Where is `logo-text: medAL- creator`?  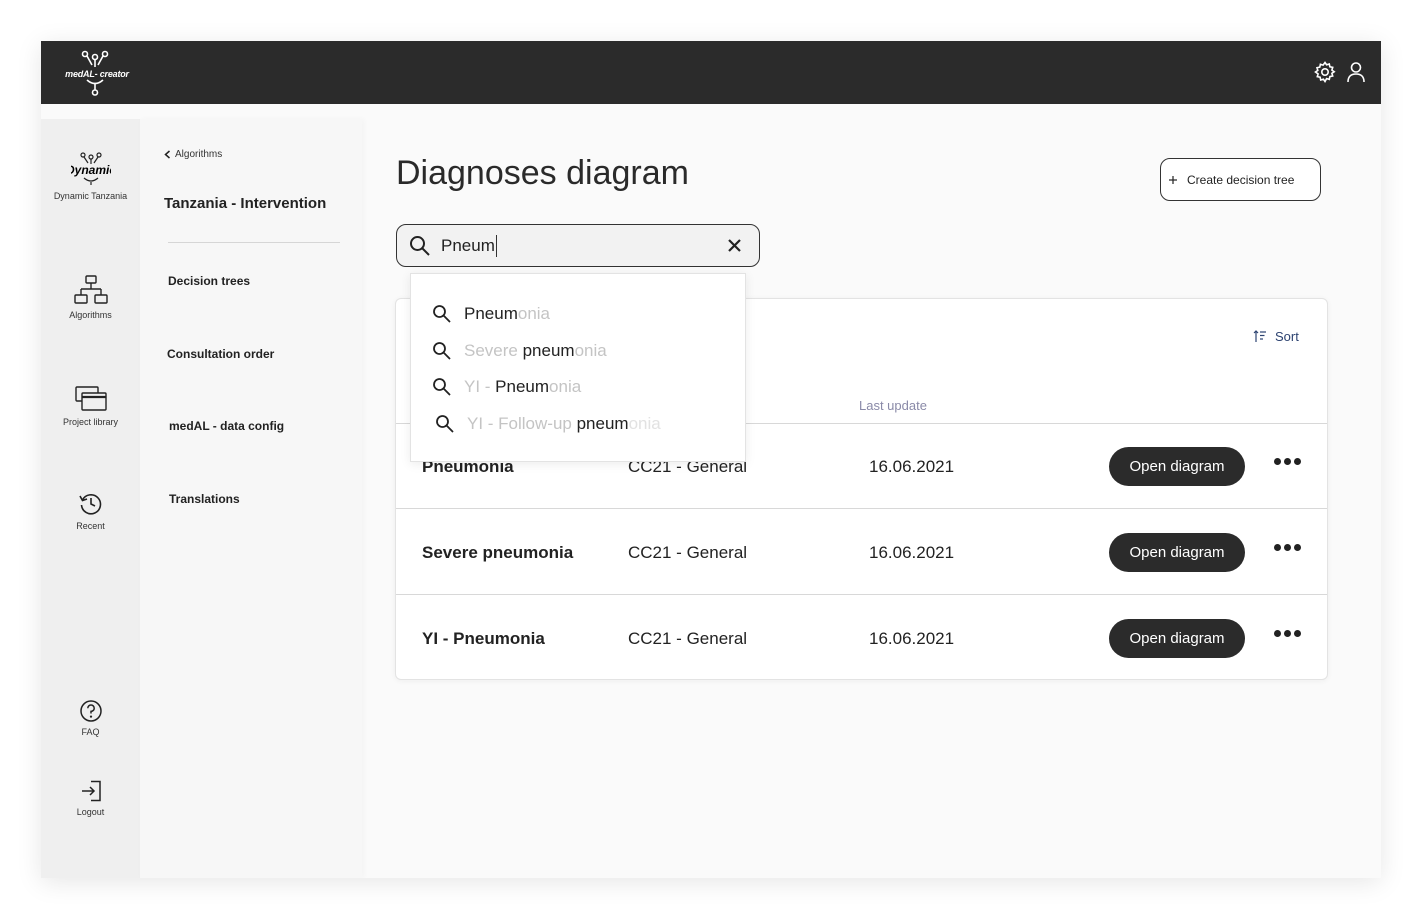
logo-text: medAL- creator is located at coordinates (97, 74).